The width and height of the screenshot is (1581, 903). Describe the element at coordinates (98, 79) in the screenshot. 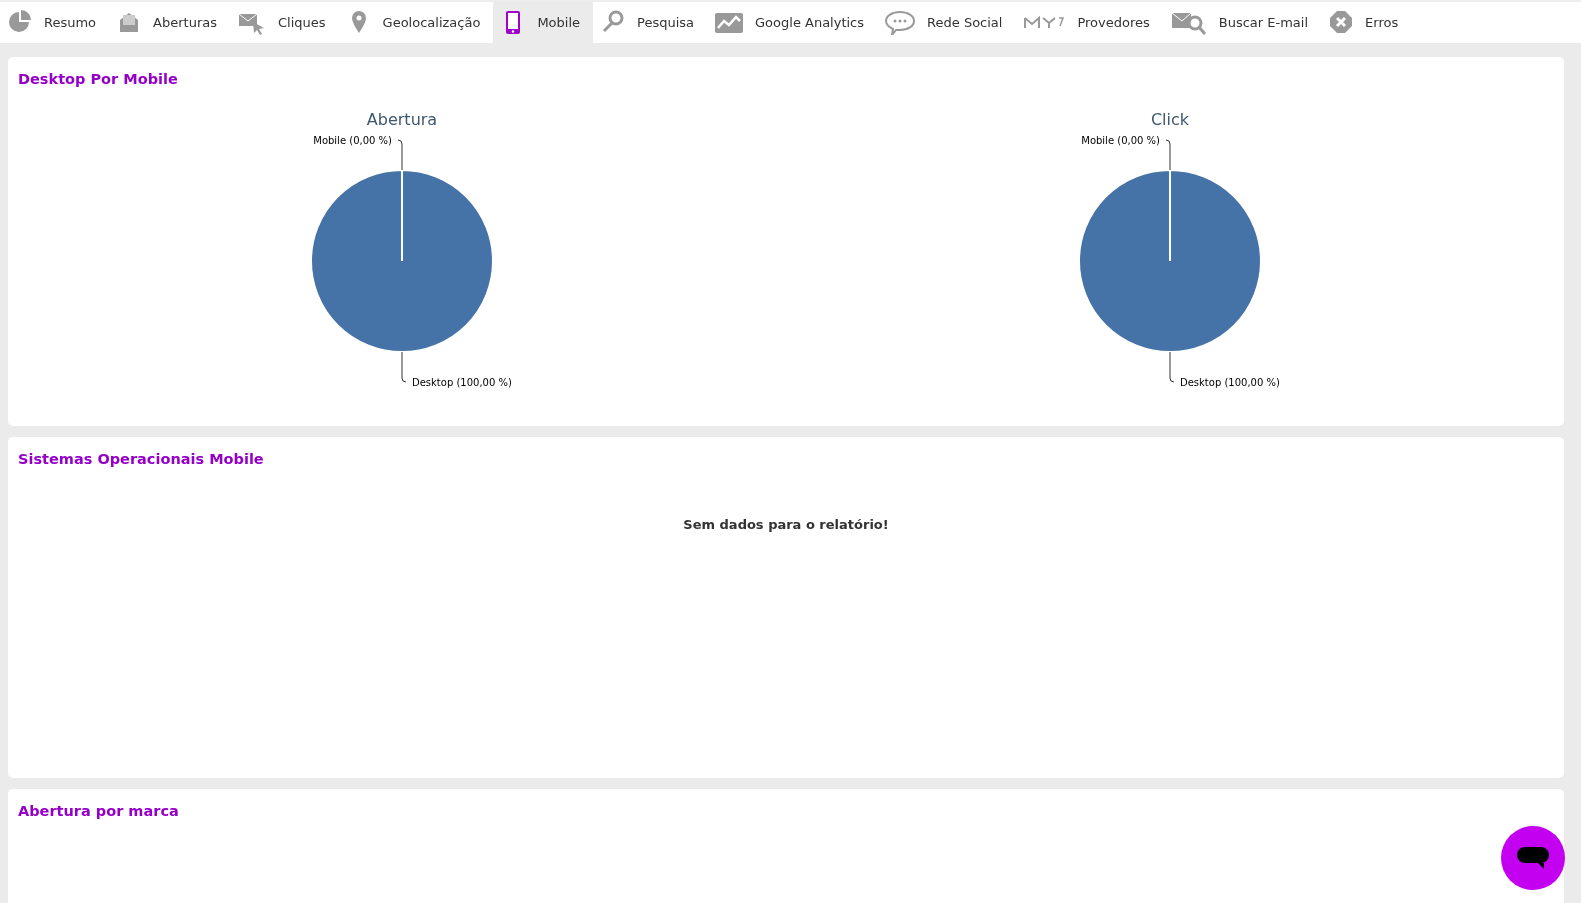

I see `section-title: Desktop Por Mobile` at that location.